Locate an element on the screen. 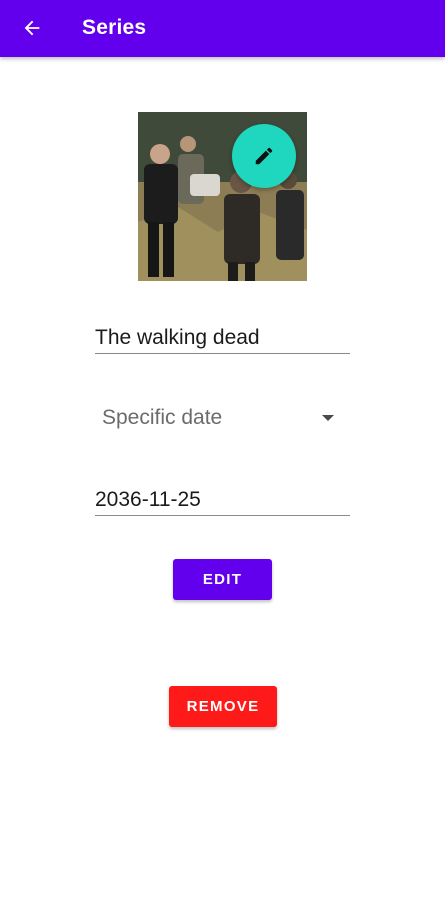 The height and width of the screenshot is (900, 445). date-input is located at coordinates (222, 500).